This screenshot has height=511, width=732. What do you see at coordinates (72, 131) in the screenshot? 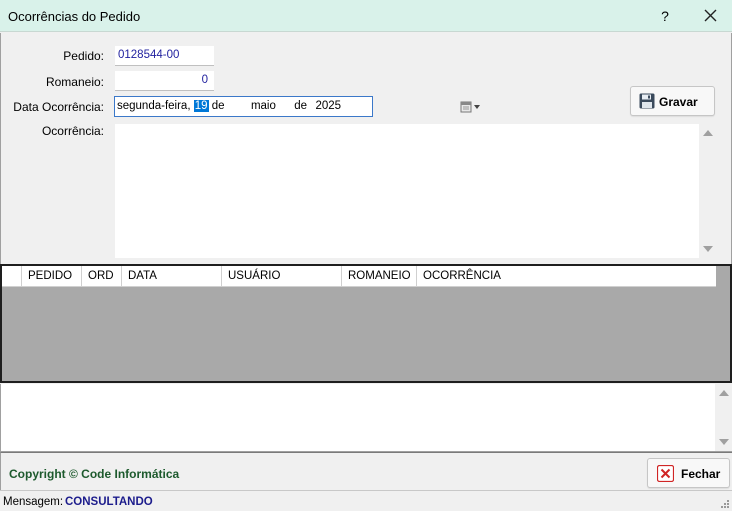
I see `ocorrencia-label: Ocorrência:` at bounding box center [72, 131].